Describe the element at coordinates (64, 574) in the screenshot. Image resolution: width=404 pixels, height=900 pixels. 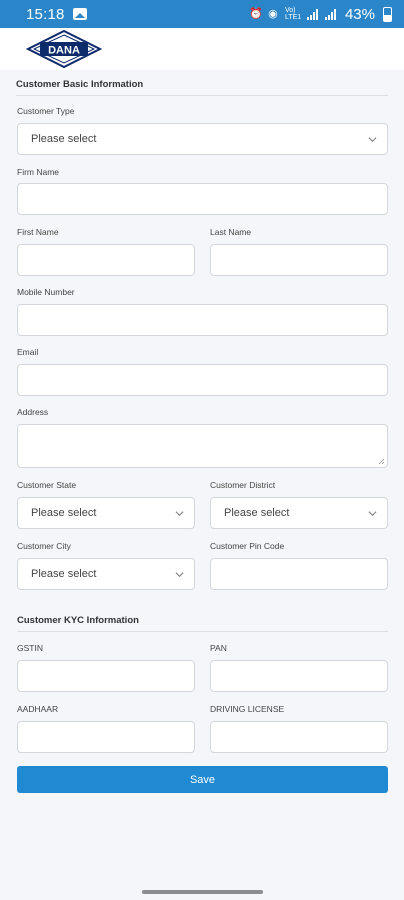
I see `customer-city-value: Please select` at that location.